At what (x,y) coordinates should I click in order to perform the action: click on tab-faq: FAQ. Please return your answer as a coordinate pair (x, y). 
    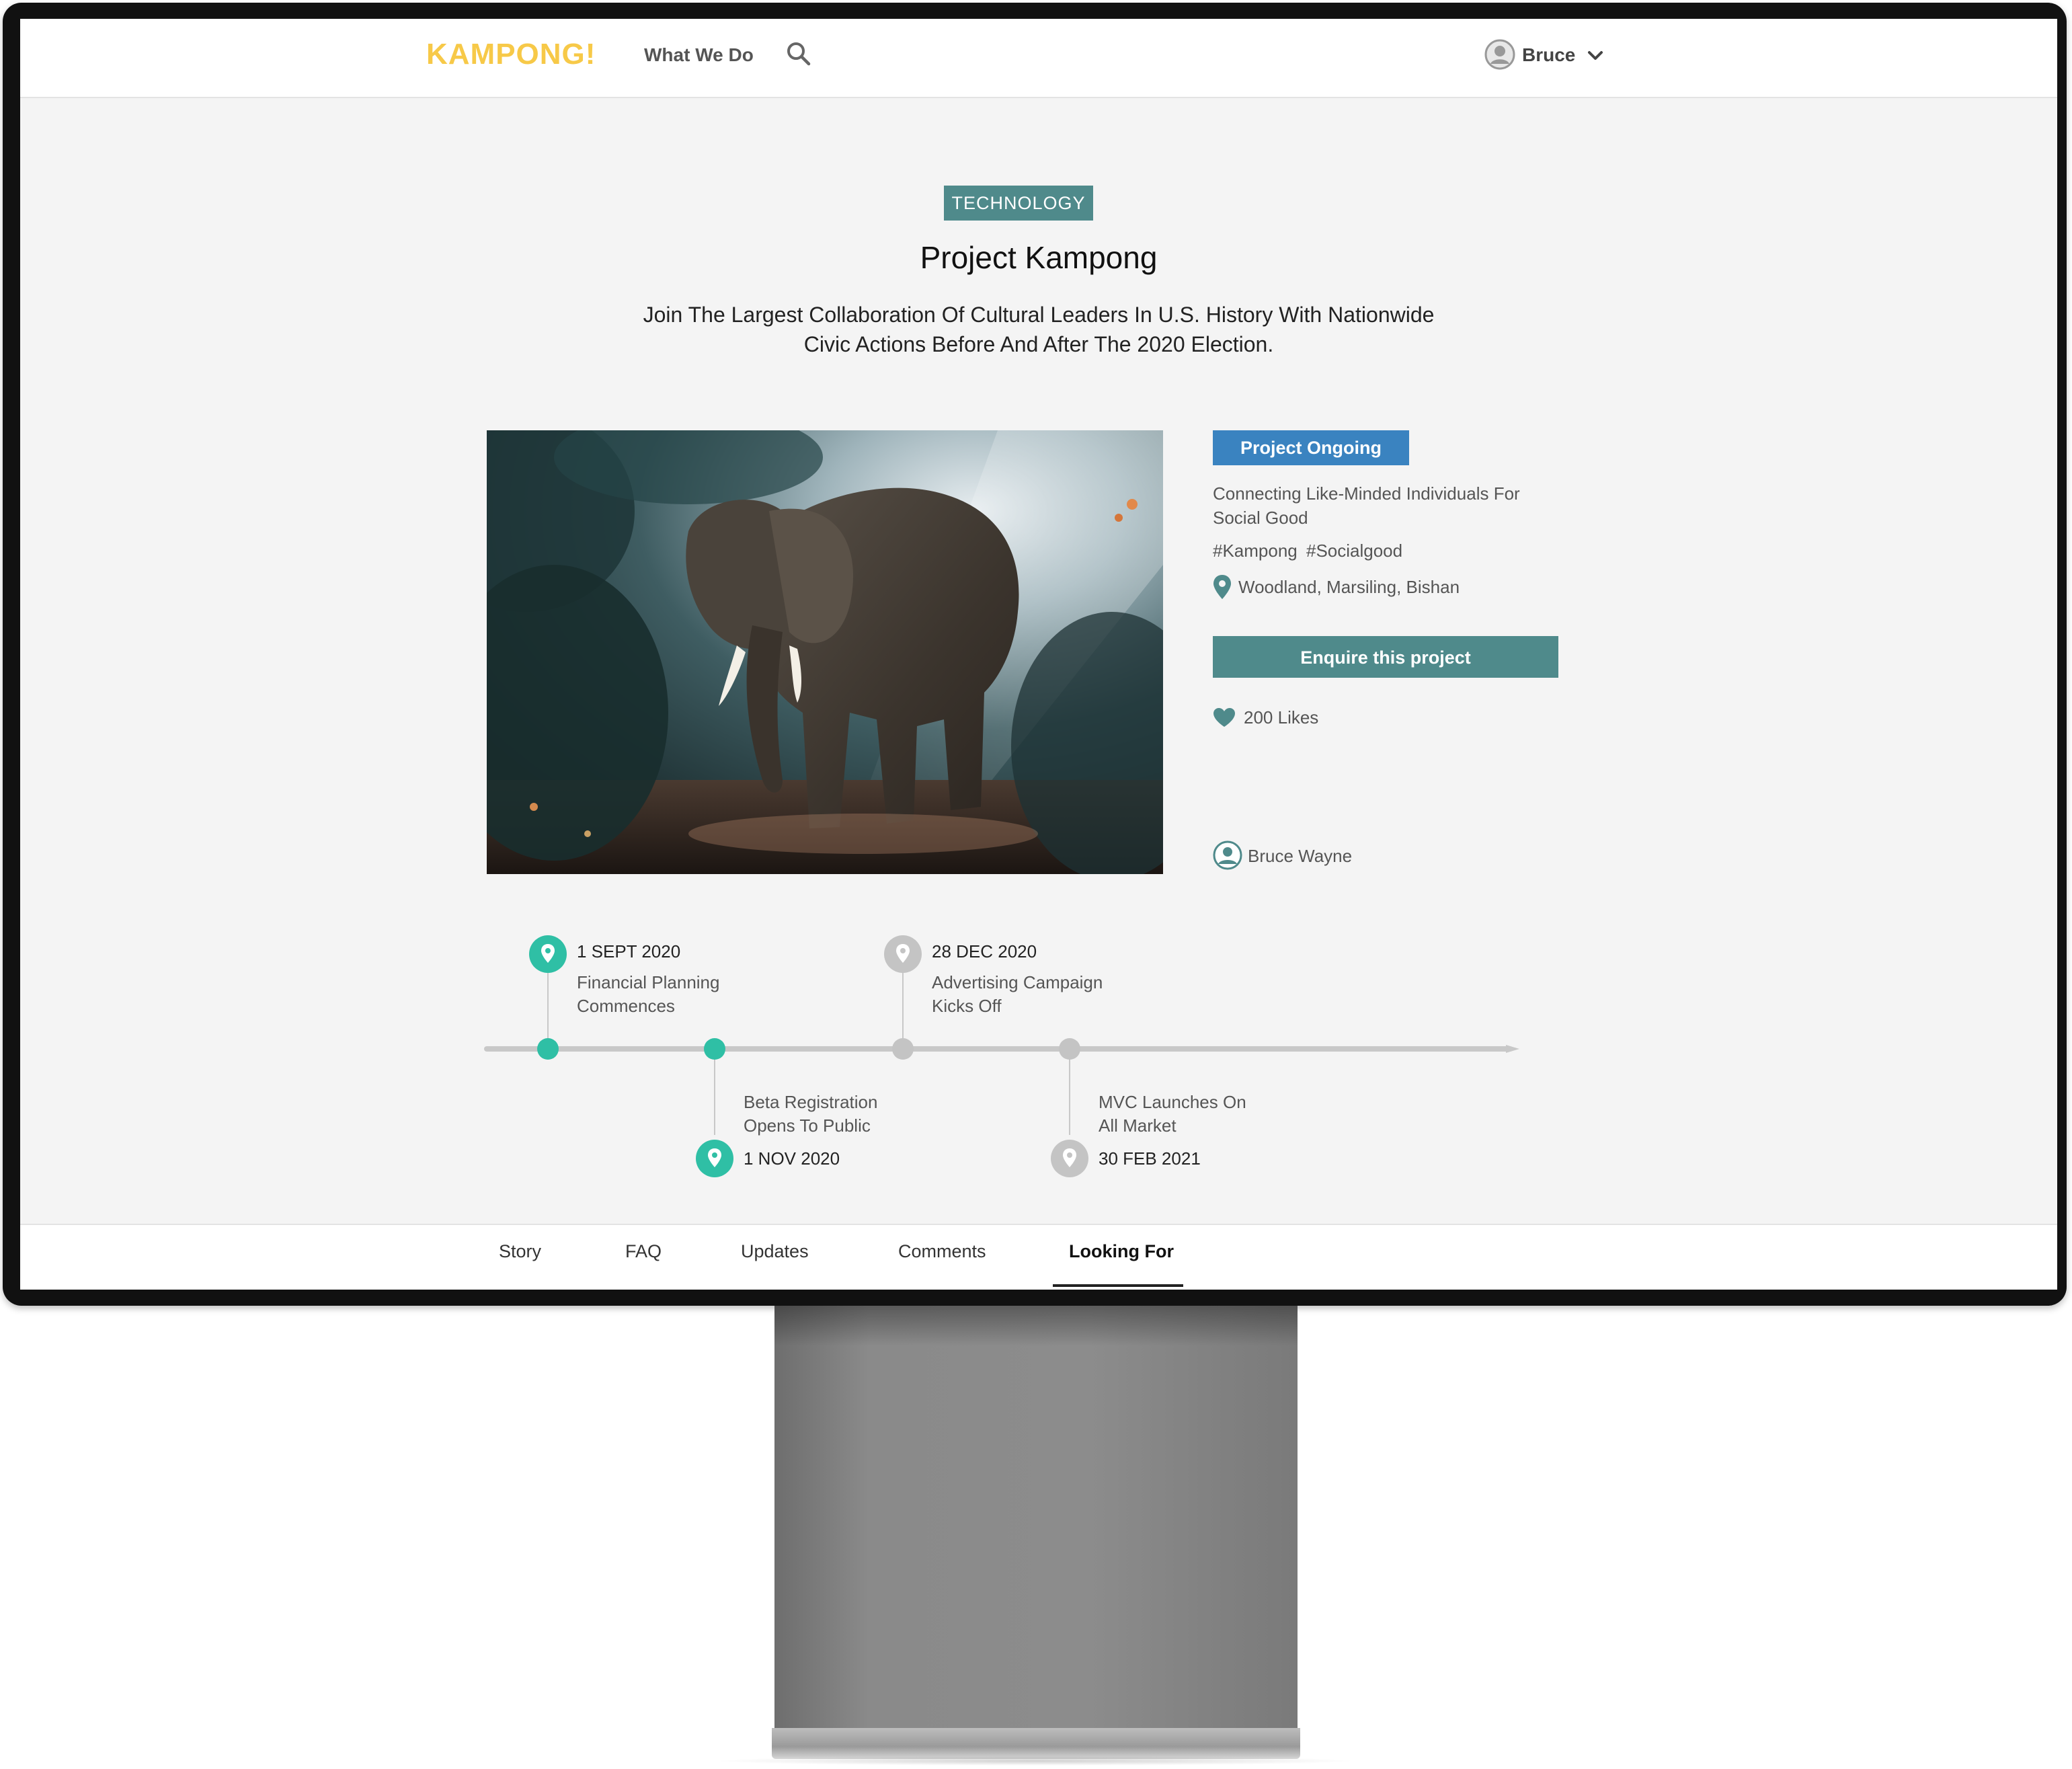
    Looking at the image, I should click on (644, 1251).